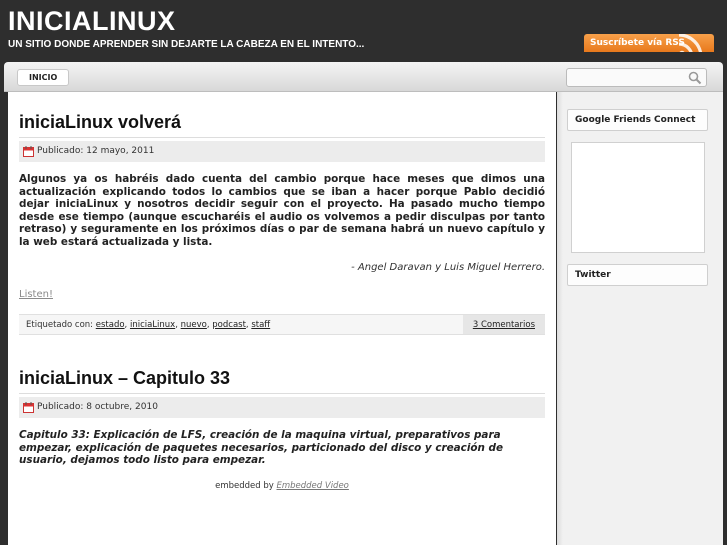  I want to click on tag-link: estado, so click(110, 325).